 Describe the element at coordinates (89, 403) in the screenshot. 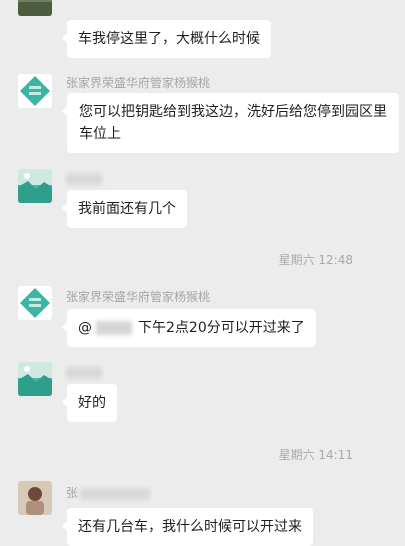

I see `message-bubble: 好的` at that location.